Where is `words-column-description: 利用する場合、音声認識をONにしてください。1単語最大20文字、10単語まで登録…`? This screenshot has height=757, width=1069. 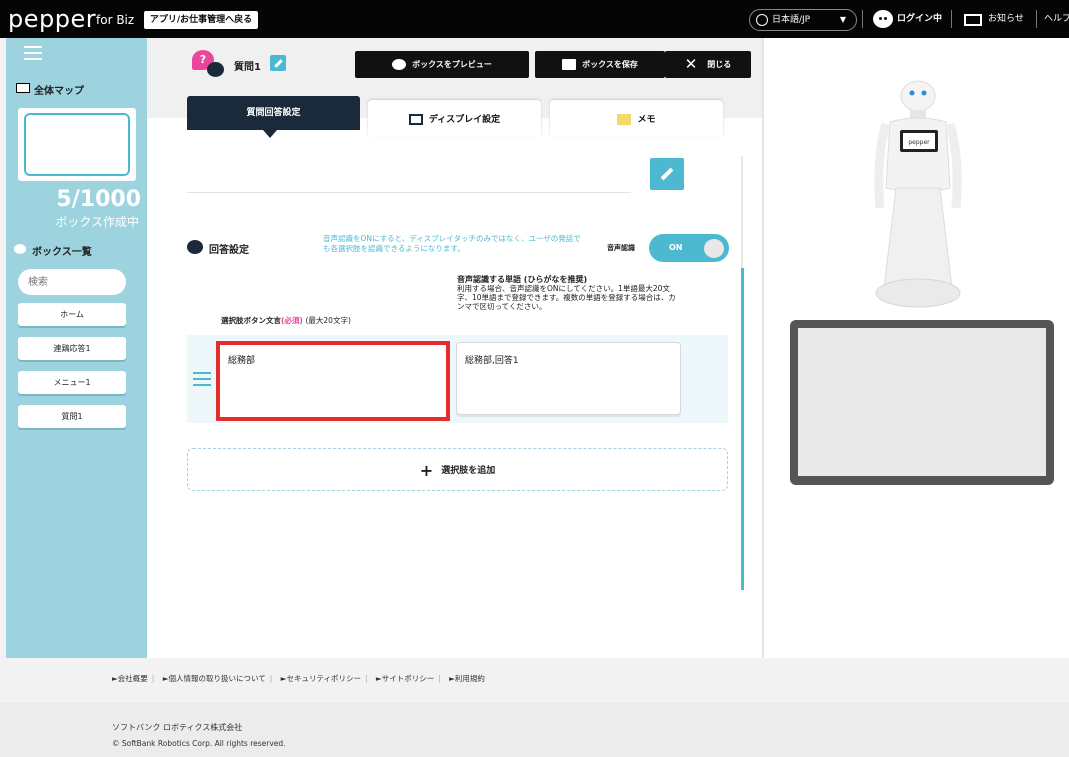
words-column-description: 利用する場合、音声認識をONにしてください。1単語最大20文字、10単語まで登録… is located at coordinates (566, 297).